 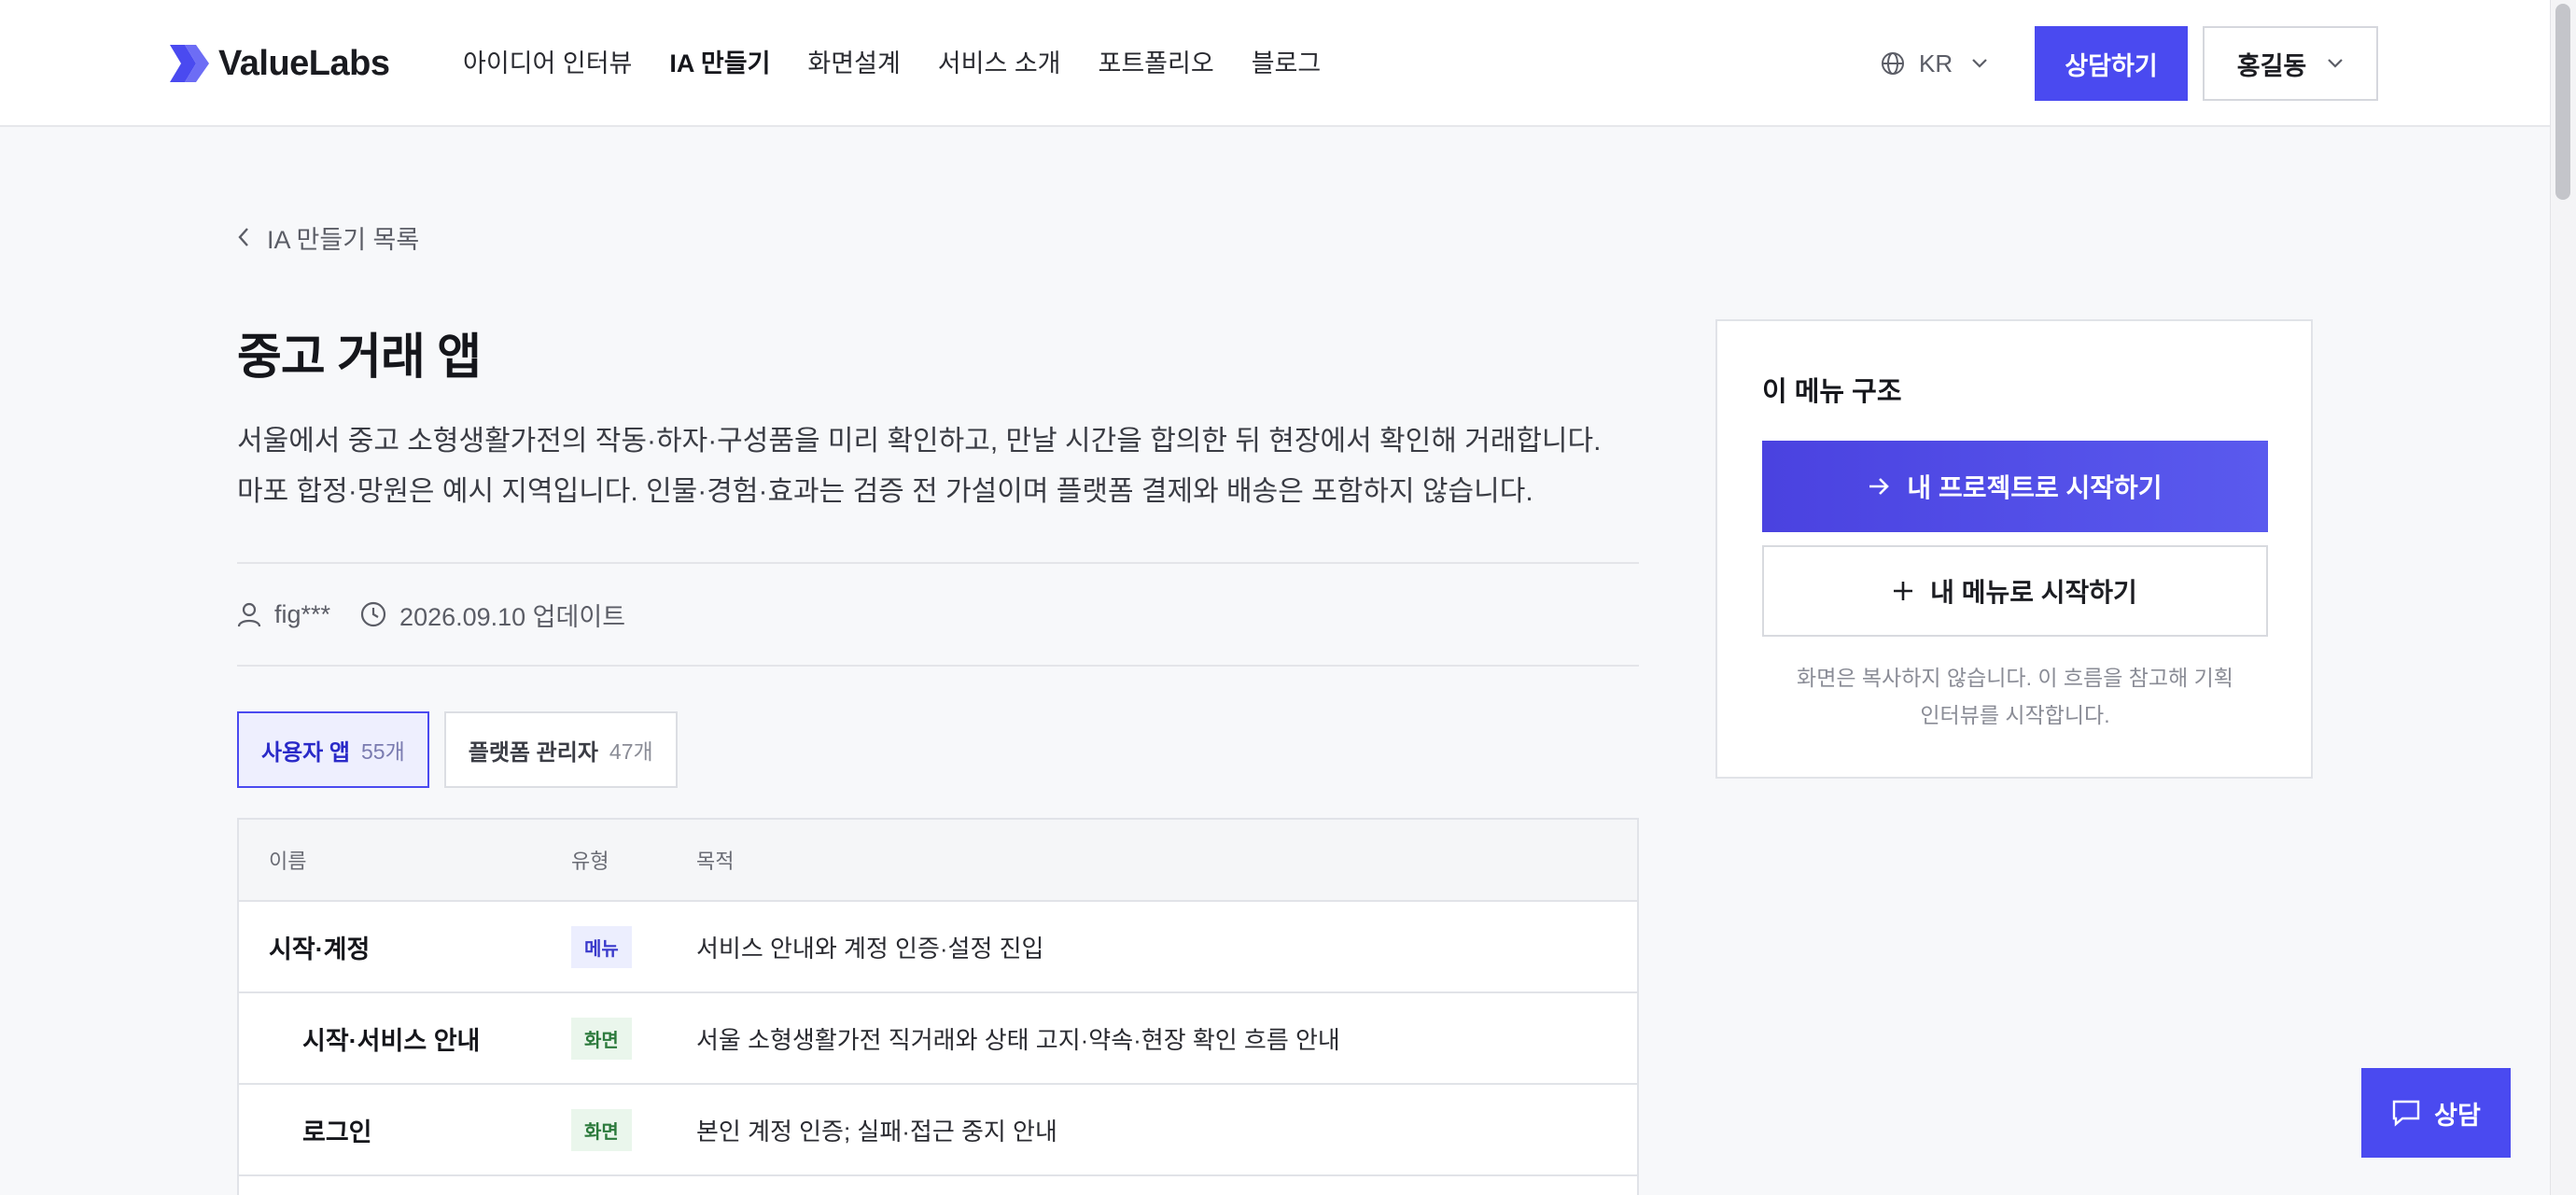 What do you see at coordinates (2035, 487) in the screenshot?
I see `primary-button-label: 내 프로젝트로 시작하기` at bounding box center [2035, 487].